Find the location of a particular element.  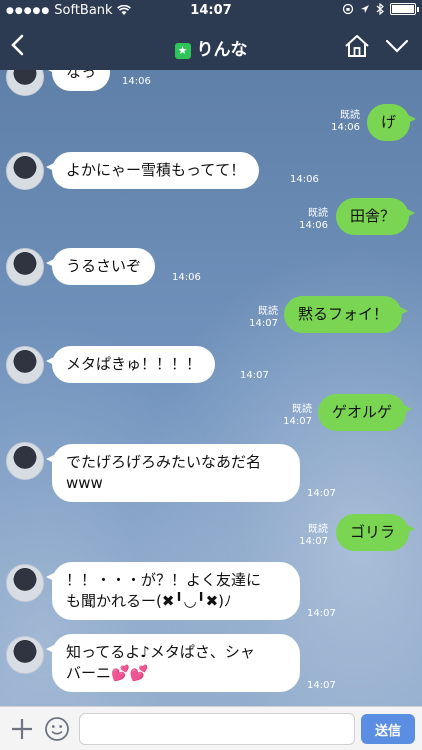

outgoing-message-bubble: げ is located at coordinates (392, 122).